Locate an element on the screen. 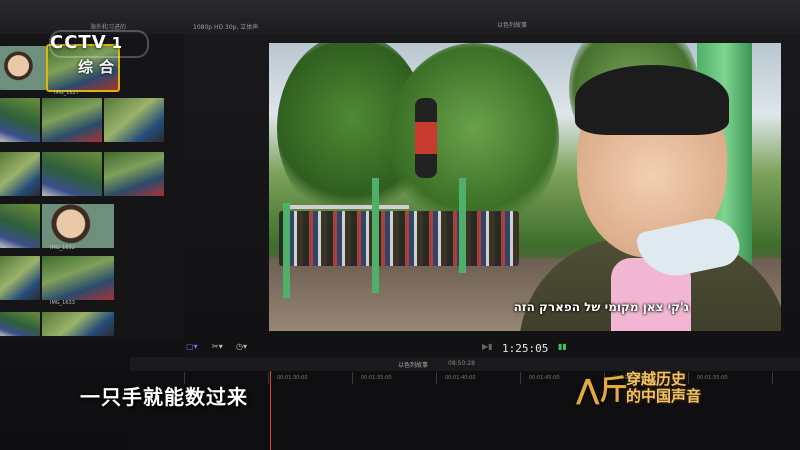 The image size is (800, 450). logo-ring is located at coordinates (99, 44).